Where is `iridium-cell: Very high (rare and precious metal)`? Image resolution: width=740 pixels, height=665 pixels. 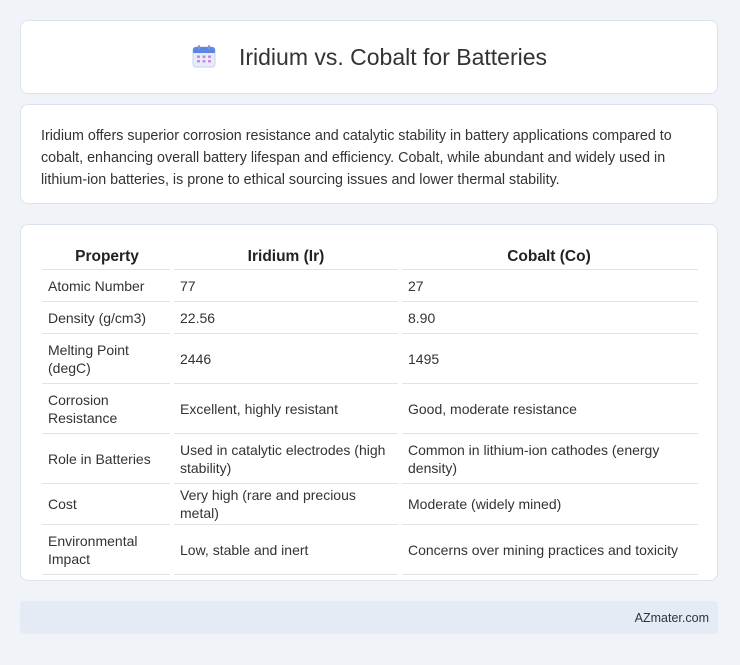
iridium-cell: Very high (rare and precious metal) is located at coordinates (287, 504).